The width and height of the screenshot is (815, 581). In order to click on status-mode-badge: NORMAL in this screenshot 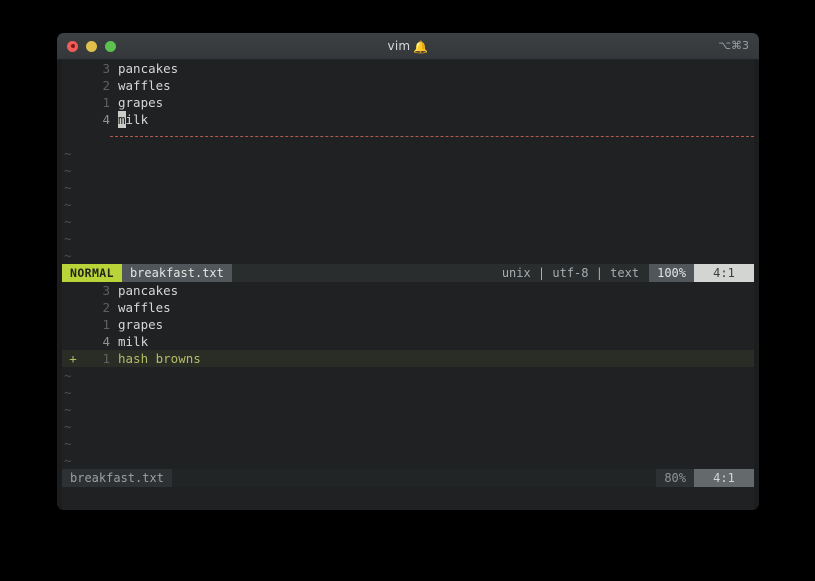, I will do `click(92, 273)`.